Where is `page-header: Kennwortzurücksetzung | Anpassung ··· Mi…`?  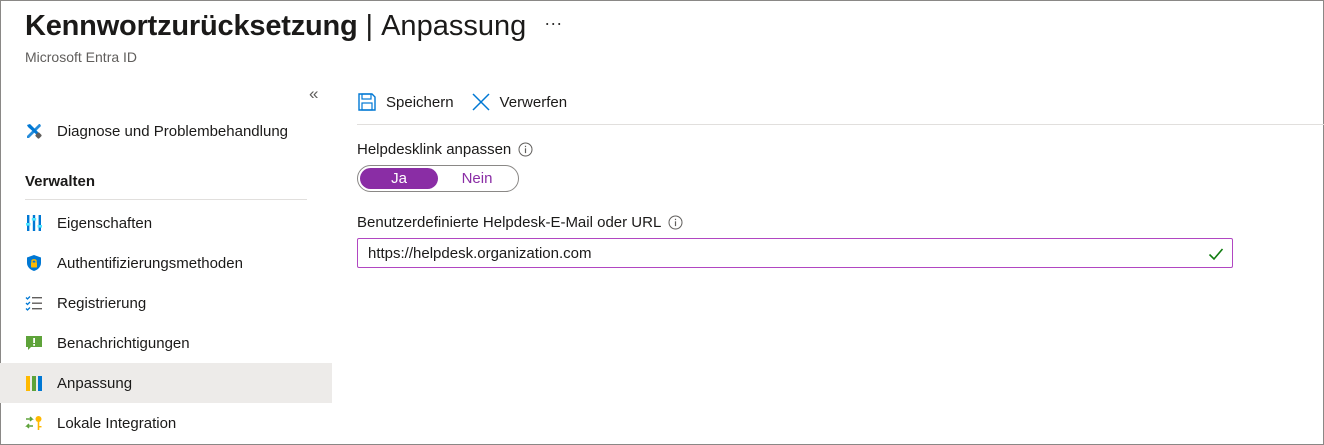 page-header: Kennwortzurücksetzung | Anpassung ··· Mi… is located at coordinates (293, 37).